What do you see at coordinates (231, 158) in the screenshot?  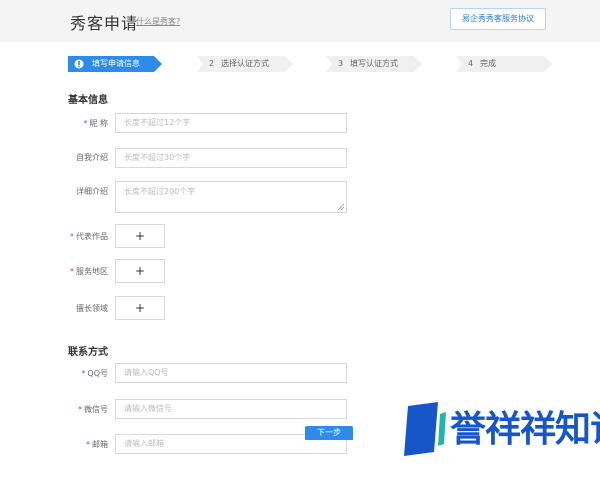 I see `self-intro-input: 长度不超过30个字` at bounding box center [231, 158].